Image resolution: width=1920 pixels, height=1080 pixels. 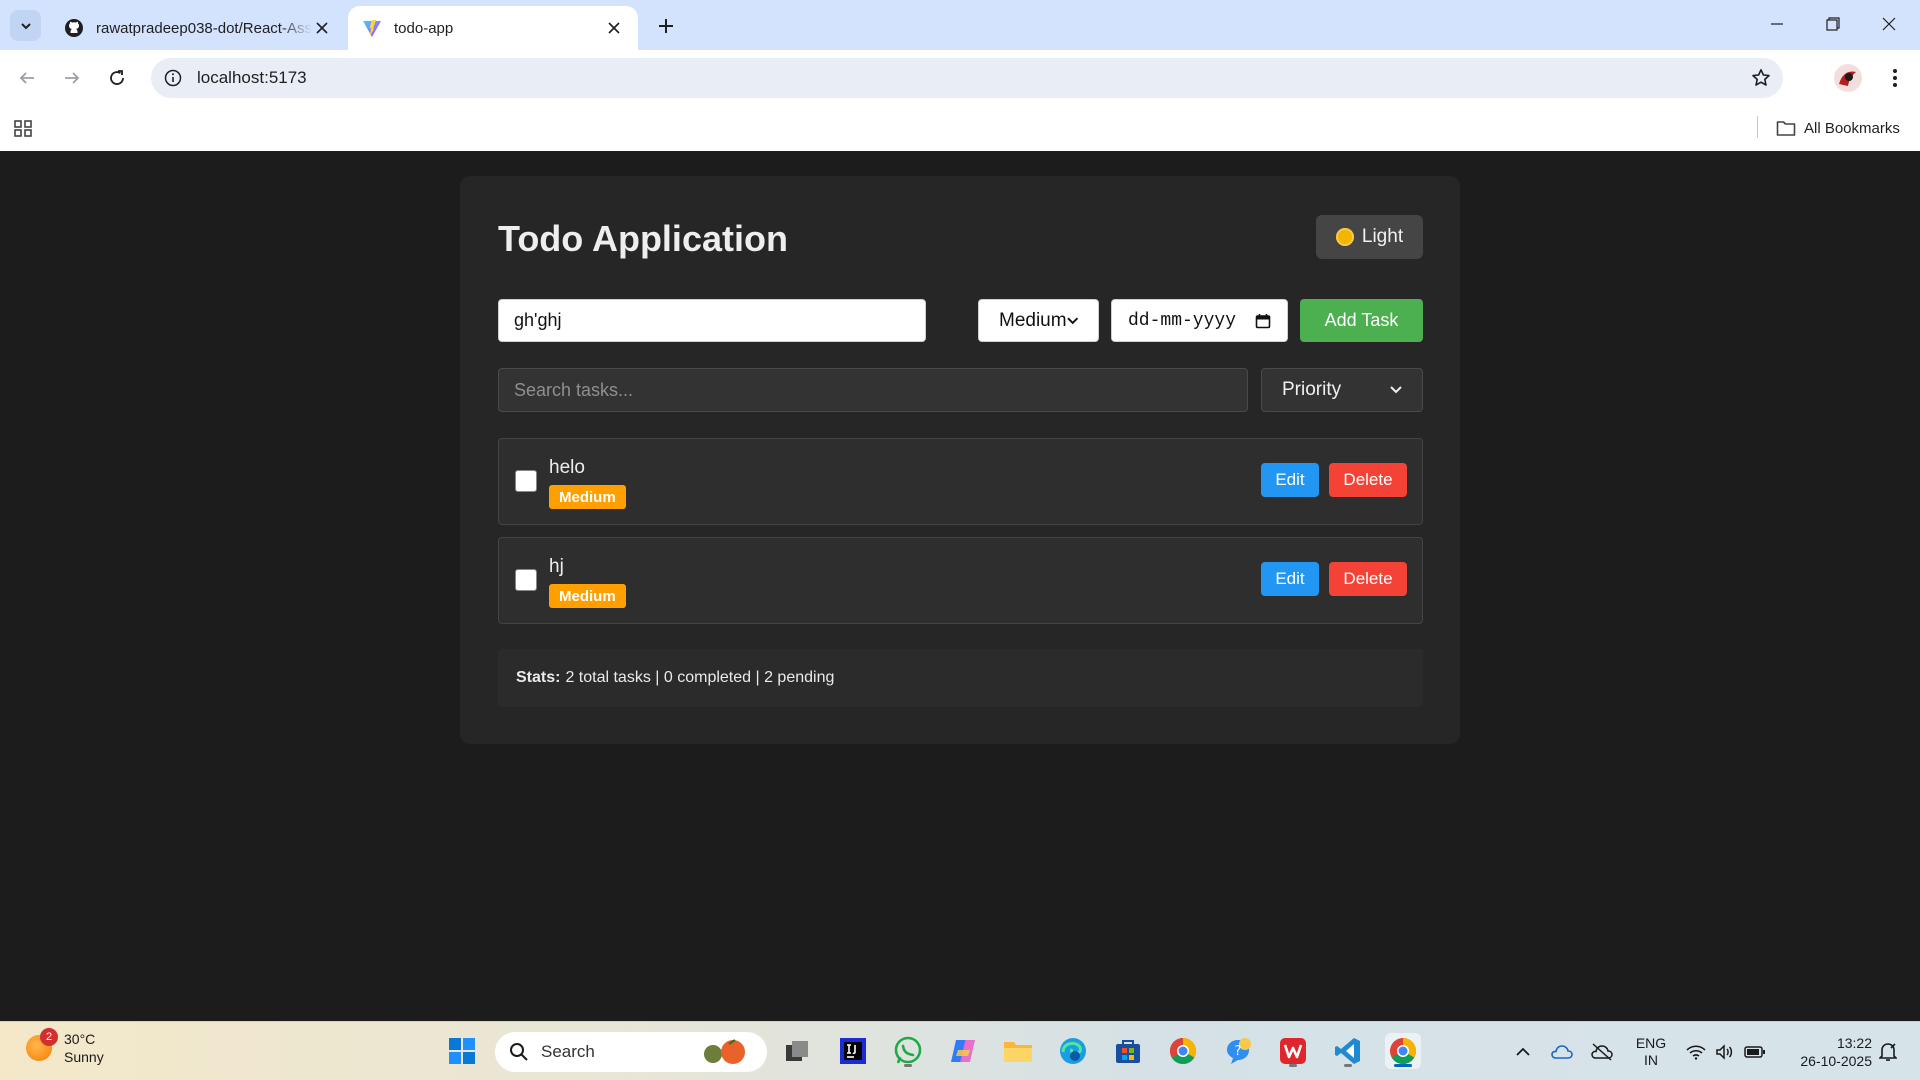 What do you see at coordinates (117, 78) in the screenshot?
I see `reload-button` at bounding box center [117, 78].